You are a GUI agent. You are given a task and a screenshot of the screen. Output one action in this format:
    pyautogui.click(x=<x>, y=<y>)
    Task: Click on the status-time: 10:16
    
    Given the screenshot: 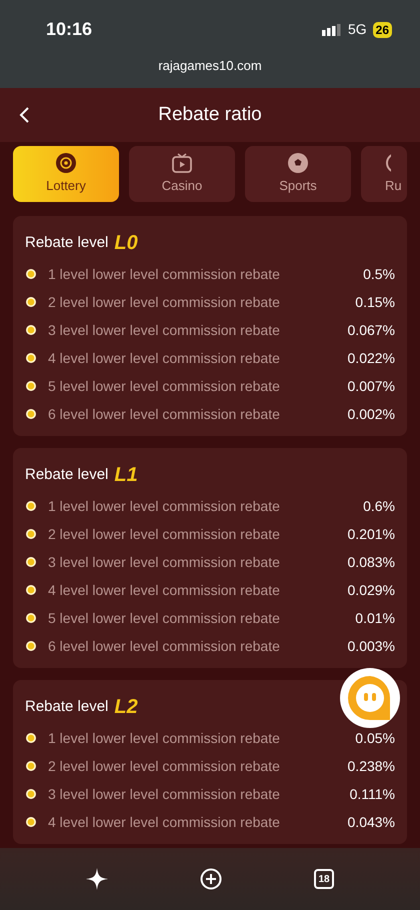 What is the action you would take?
    pyautogui.click(x=69, y=29)
    